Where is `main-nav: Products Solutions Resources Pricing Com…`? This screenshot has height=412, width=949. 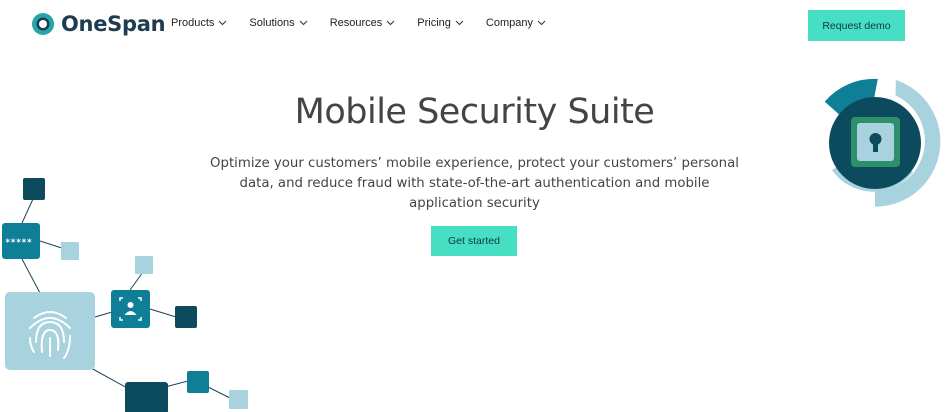
main-nav: Products Solutions Resources Pricing Com… is located at coordinates (369, 23).